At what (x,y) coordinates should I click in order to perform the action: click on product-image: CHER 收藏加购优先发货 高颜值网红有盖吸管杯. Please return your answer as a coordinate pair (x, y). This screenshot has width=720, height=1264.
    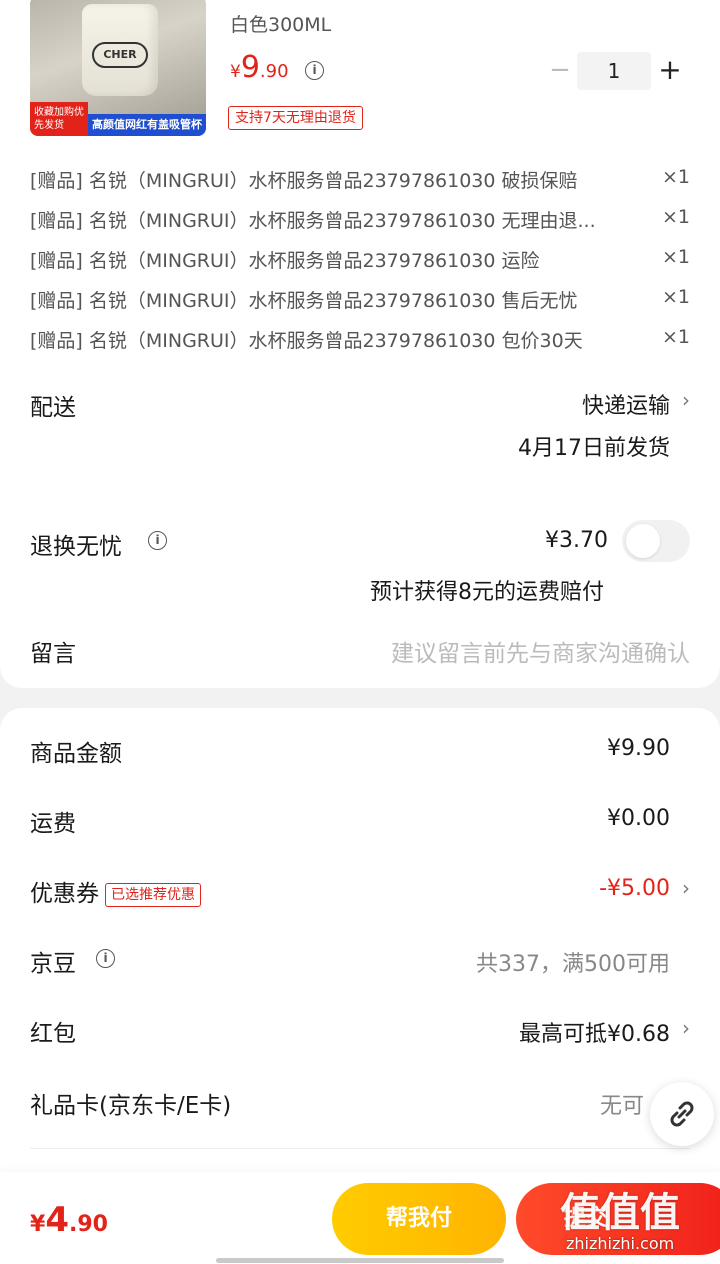
    Looking at the image, I should click on (118, 68).